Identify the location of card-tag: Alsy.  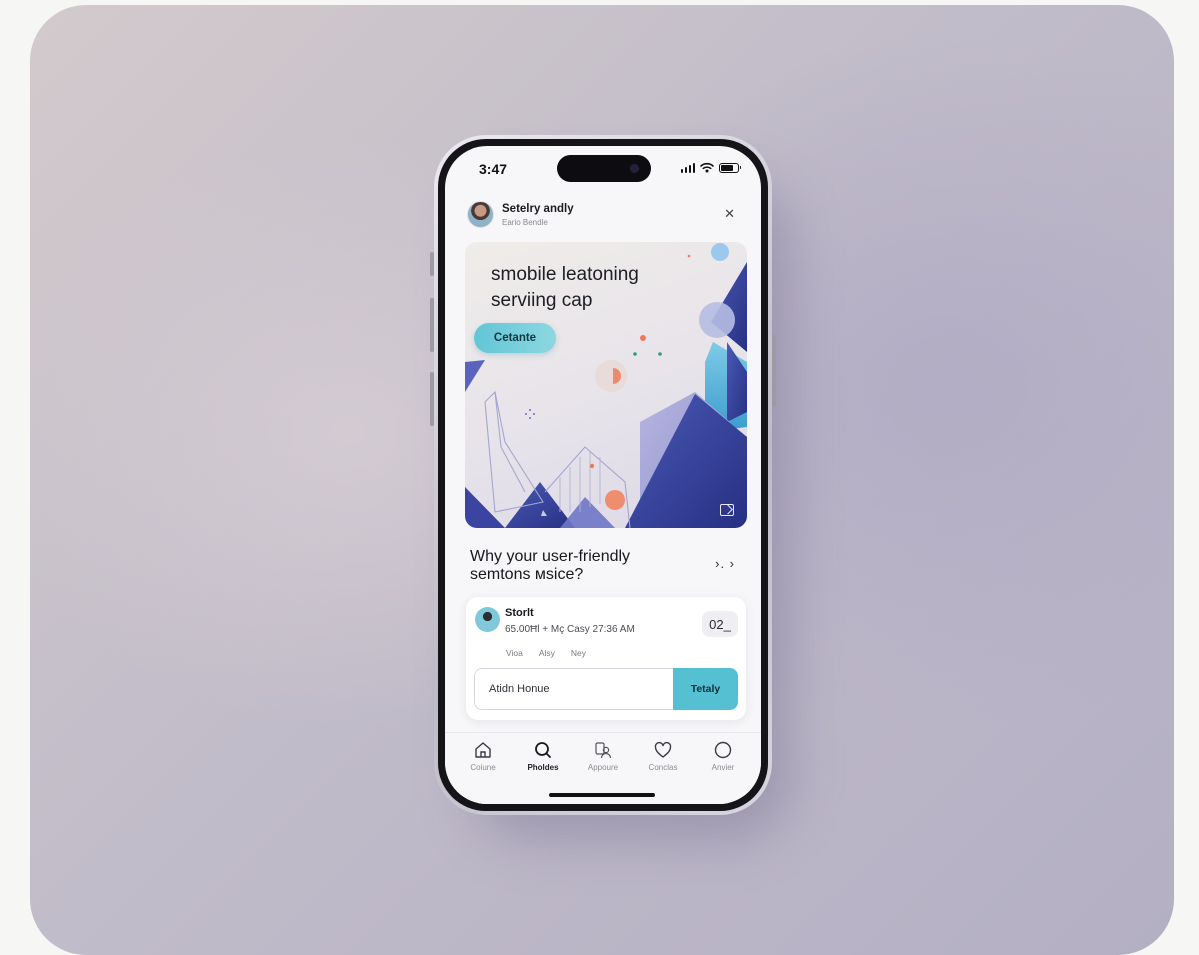
(547, 653).